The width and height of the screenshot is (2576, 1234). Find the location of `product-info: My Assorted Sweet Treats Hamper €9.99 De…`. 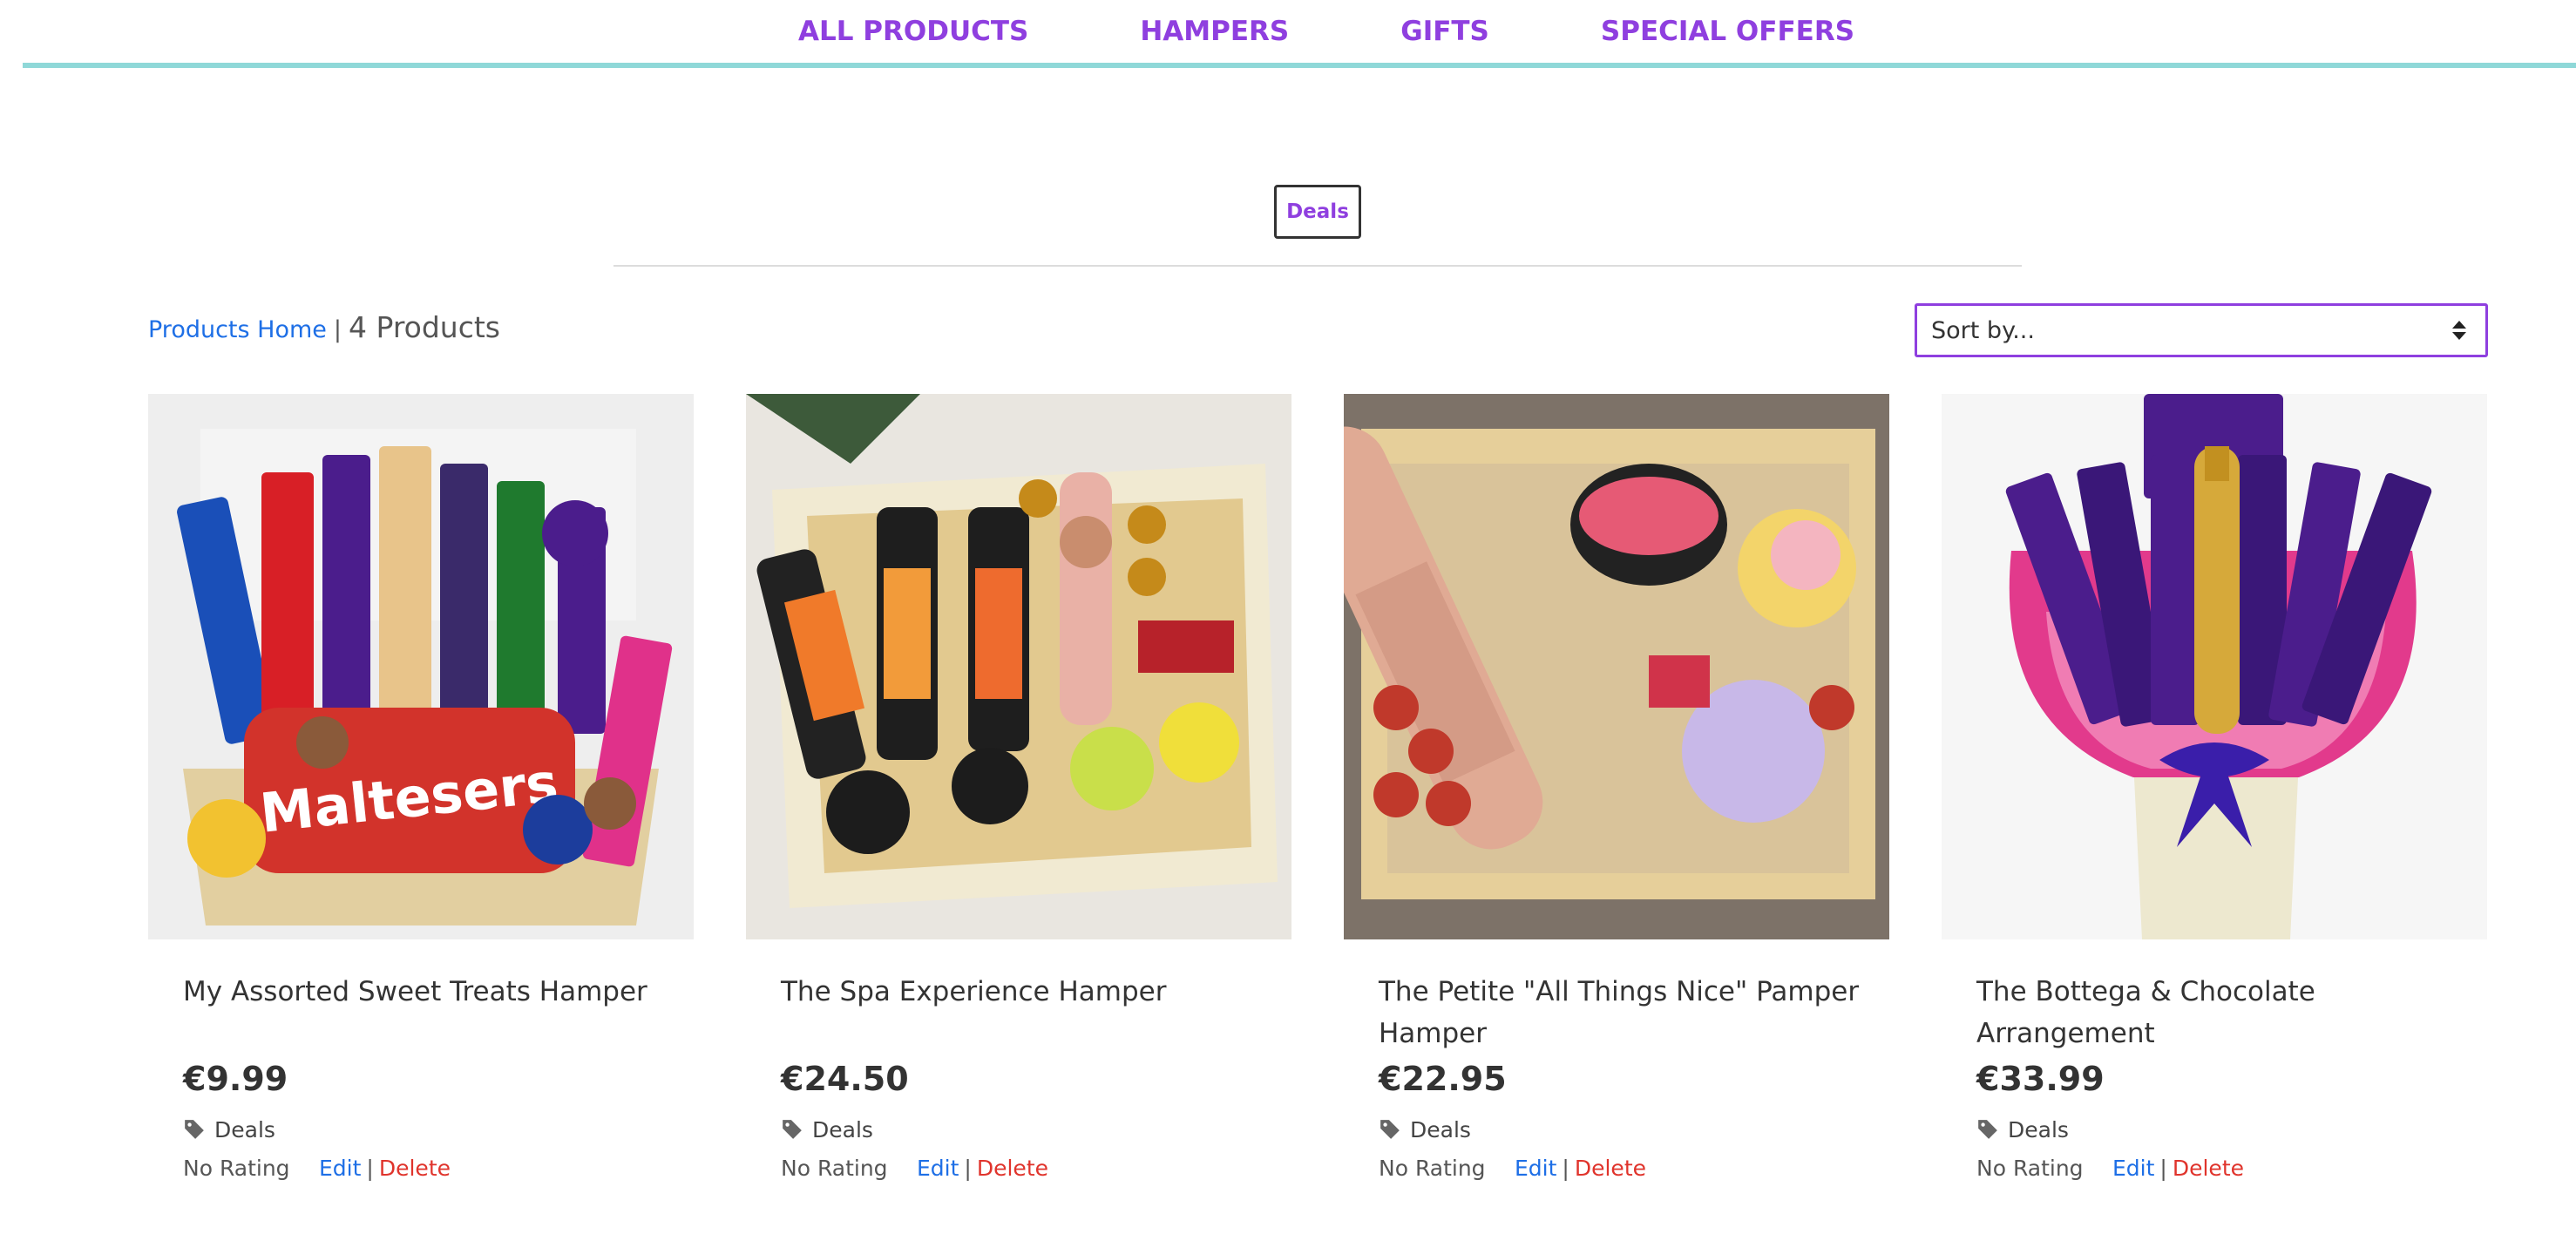

product-info: My Assorted Sweet Treats Hamper €9.99 De… is located at coordinates (427, 1078).